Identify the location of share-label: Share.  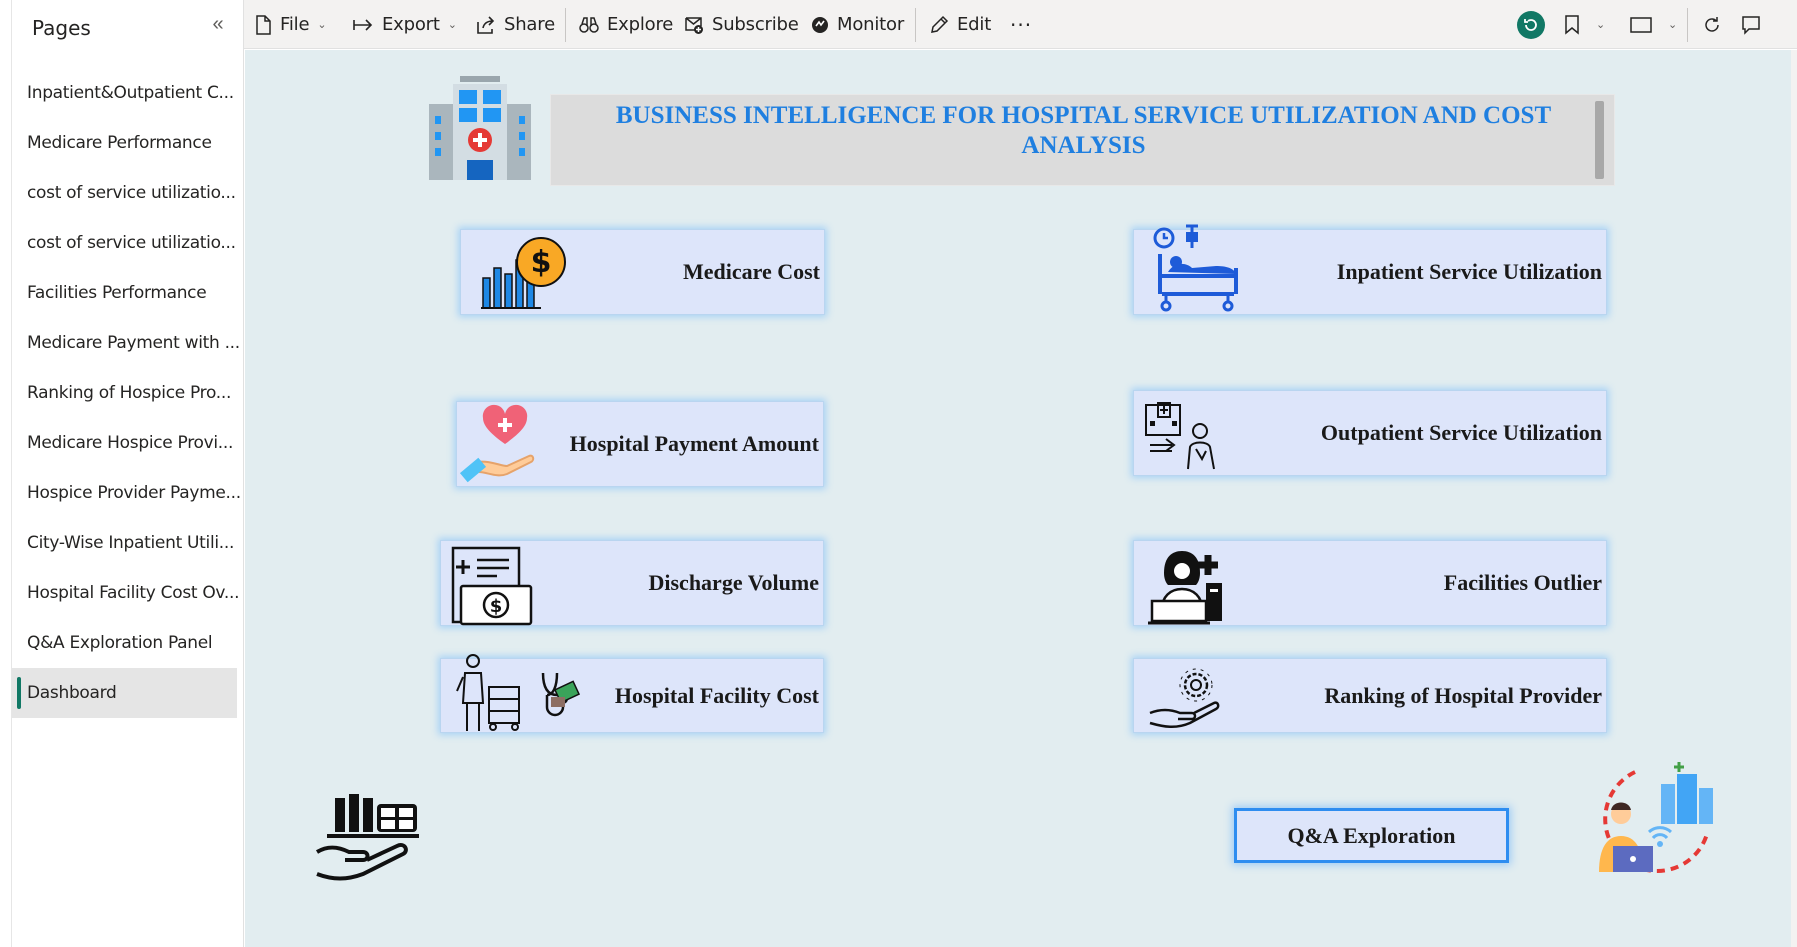
(529, 24).